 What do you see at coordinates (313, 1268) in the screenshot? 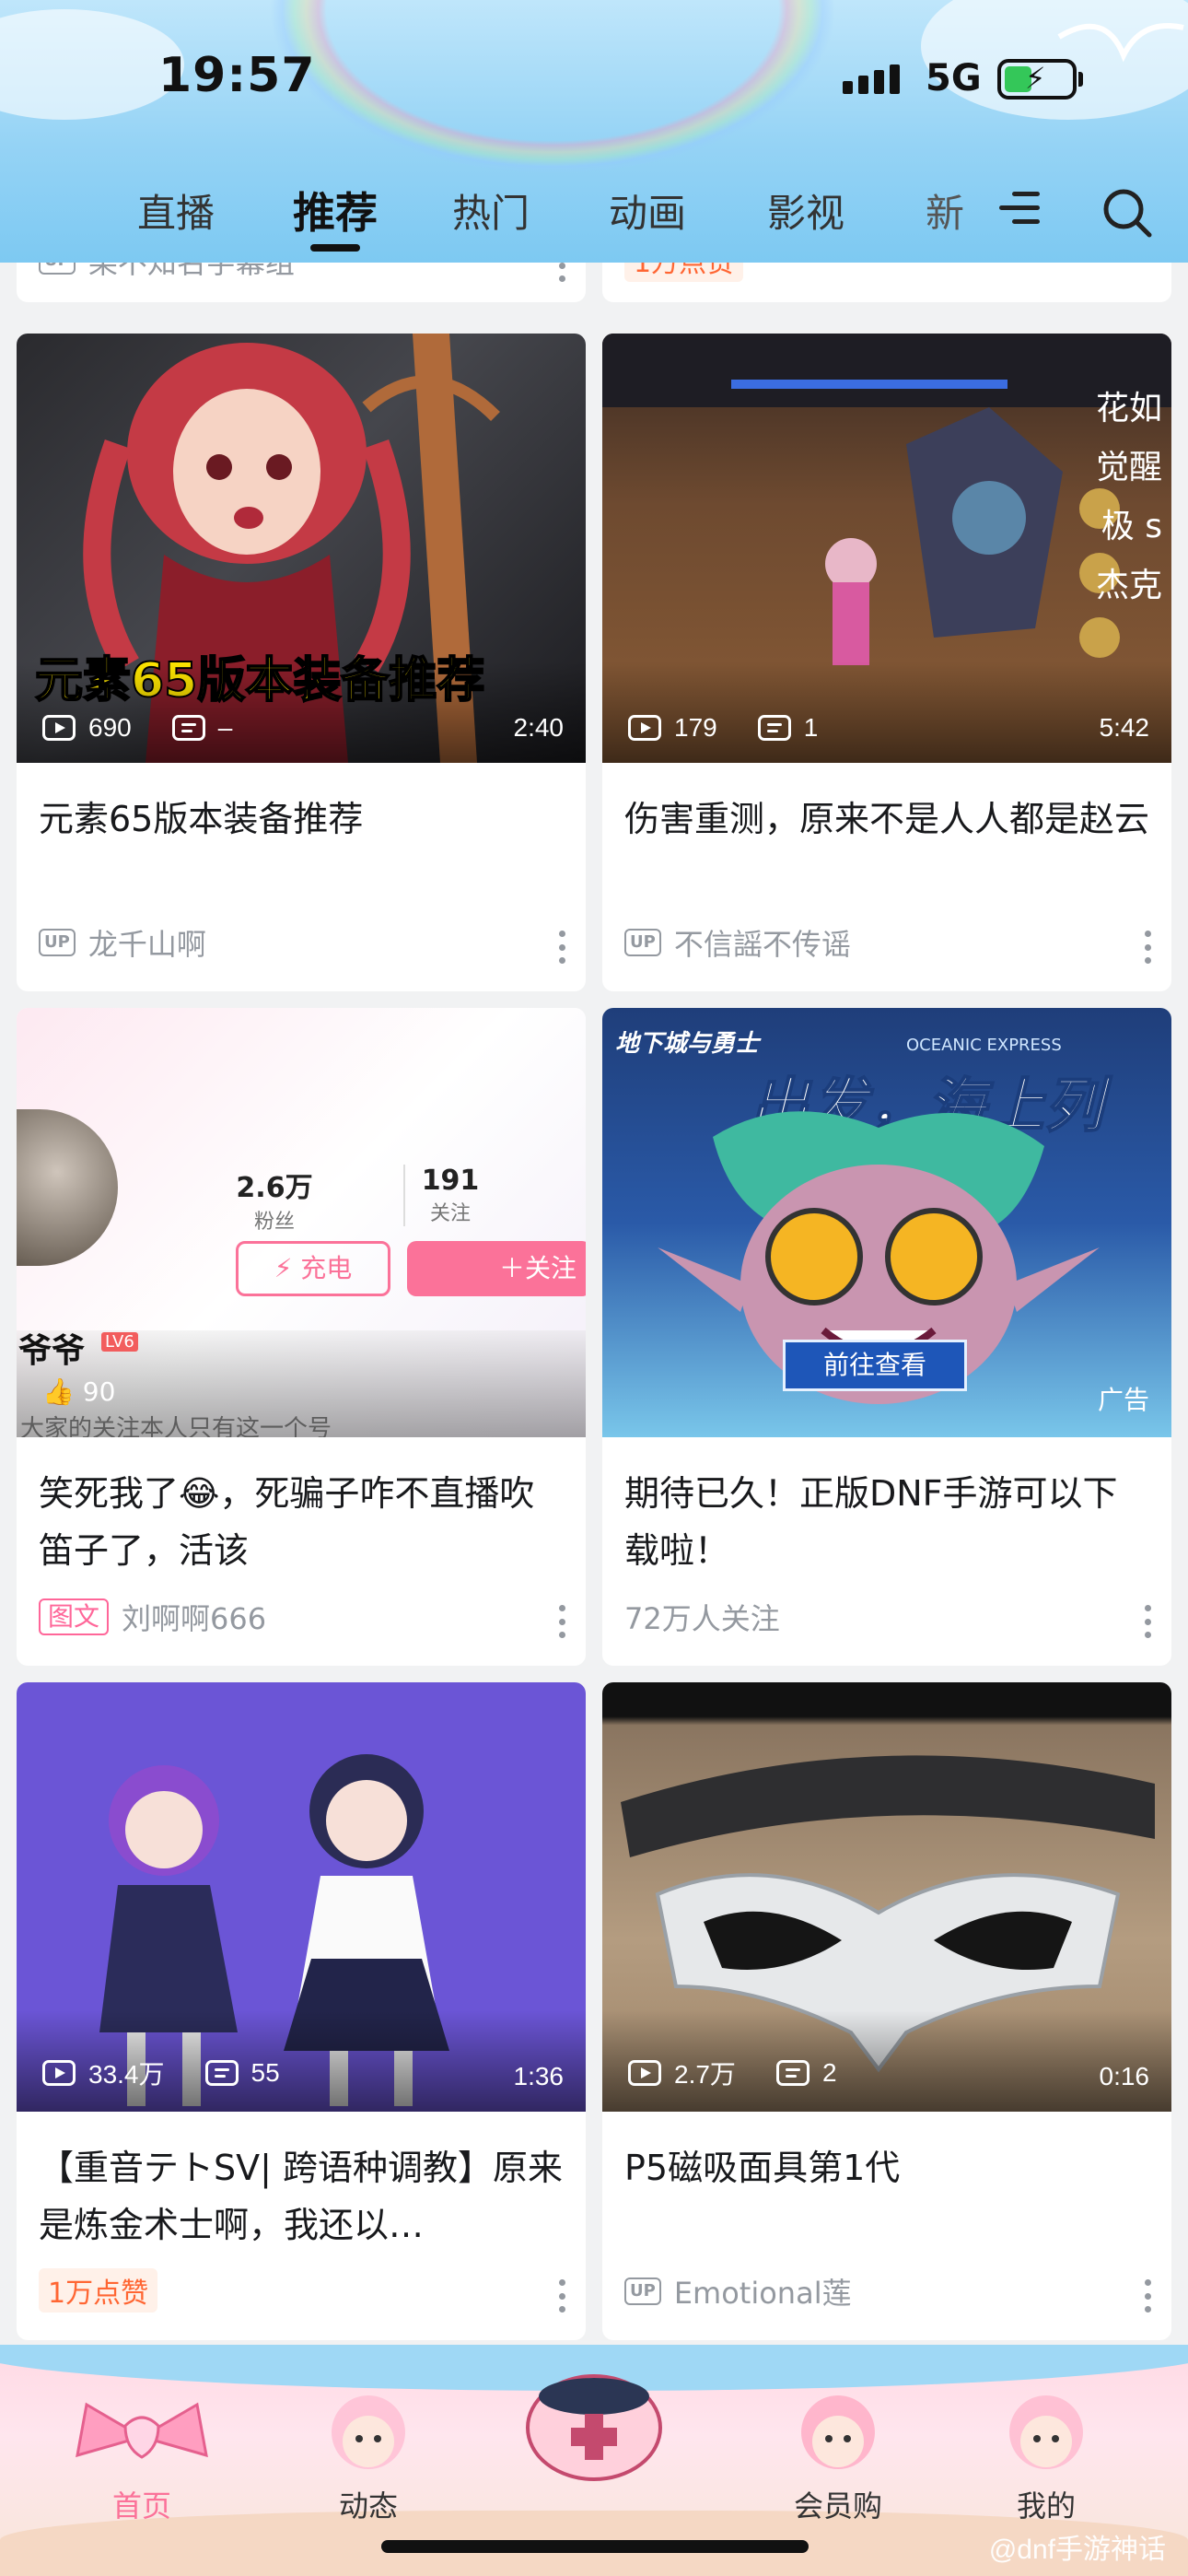
I see `charge-button: ⚡ 充电` at bounding box center [313, 1268].